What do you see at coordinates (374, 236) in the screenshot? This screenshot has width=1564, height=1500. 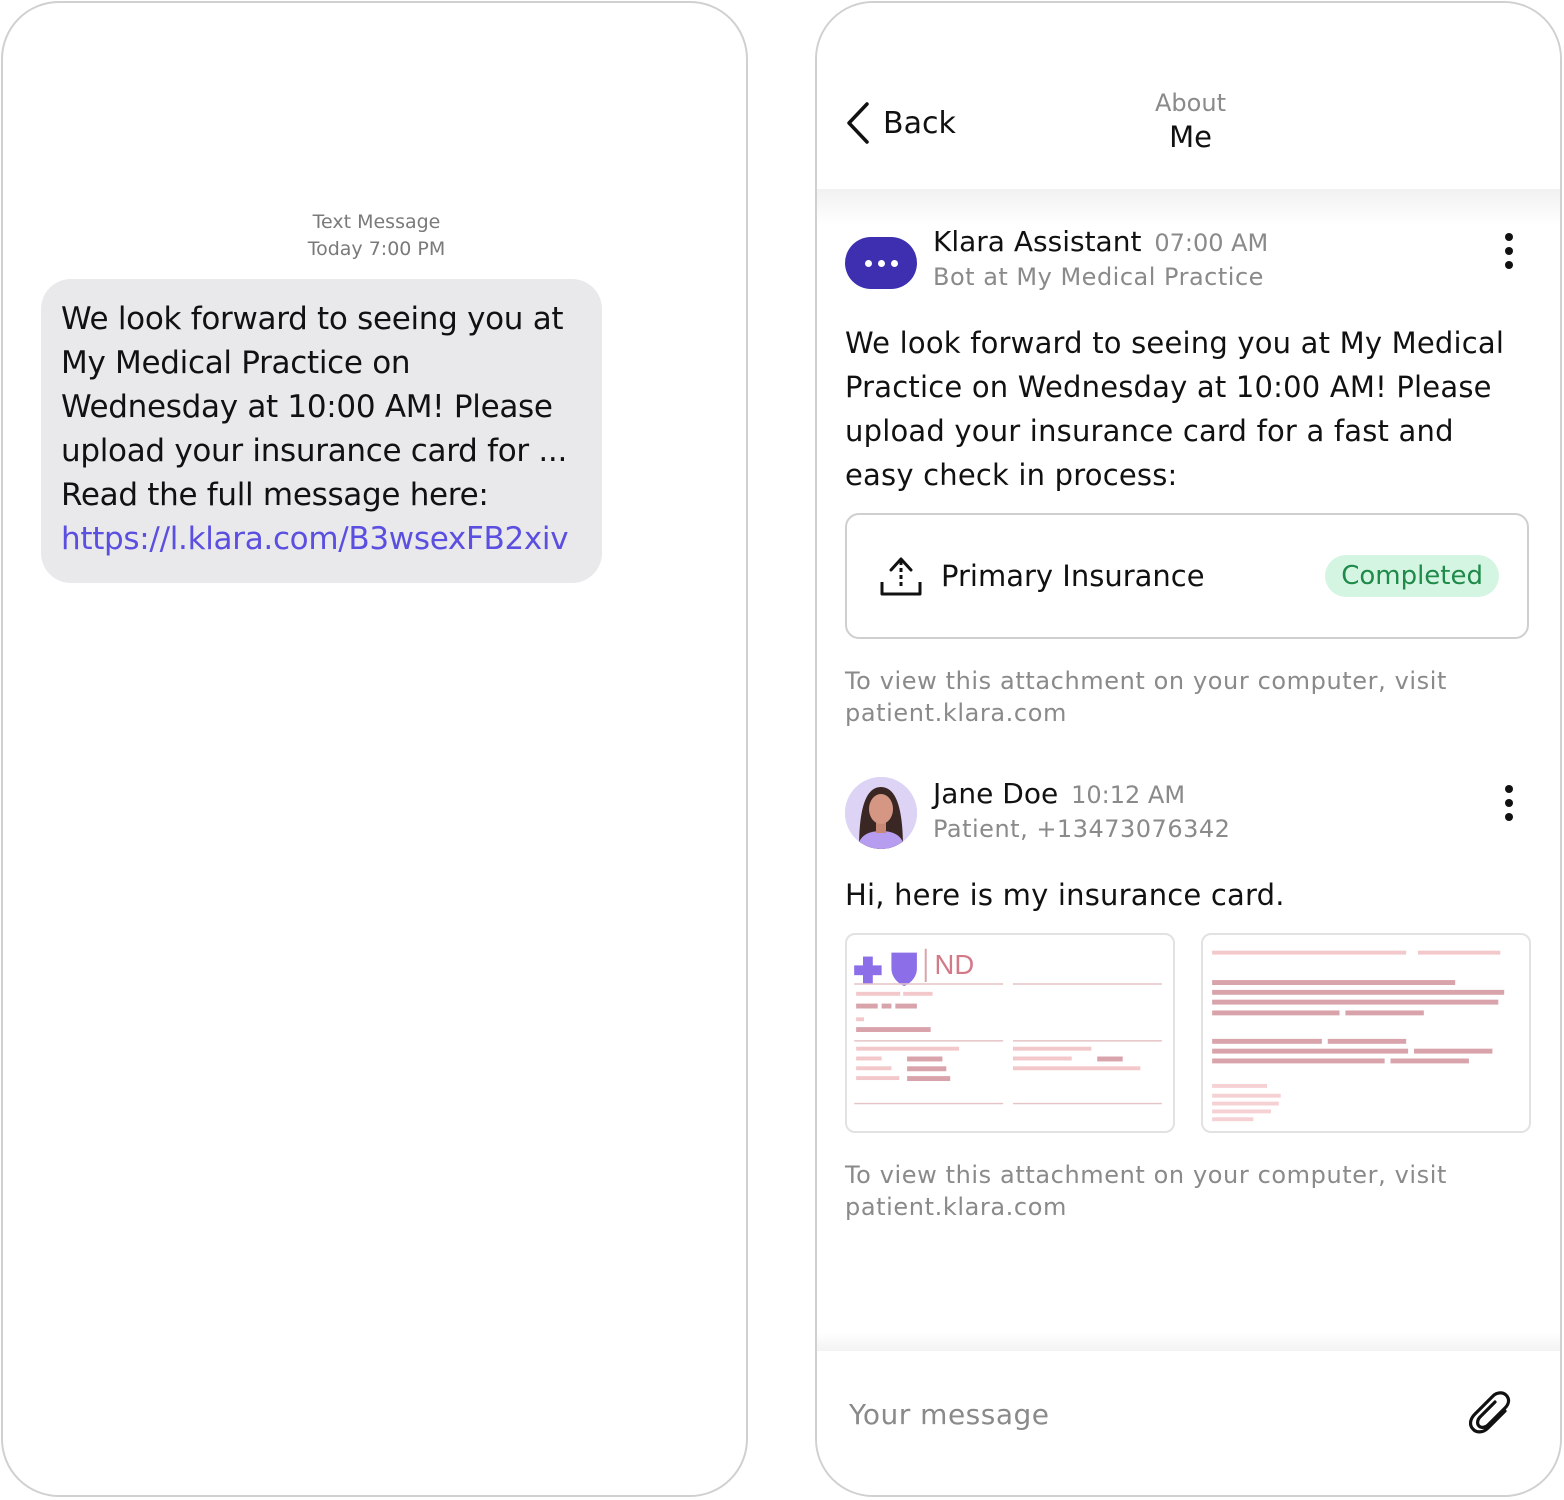 I see `sms-meta: Text Message Today 7:00 PM` at bounding box center [374, 236].